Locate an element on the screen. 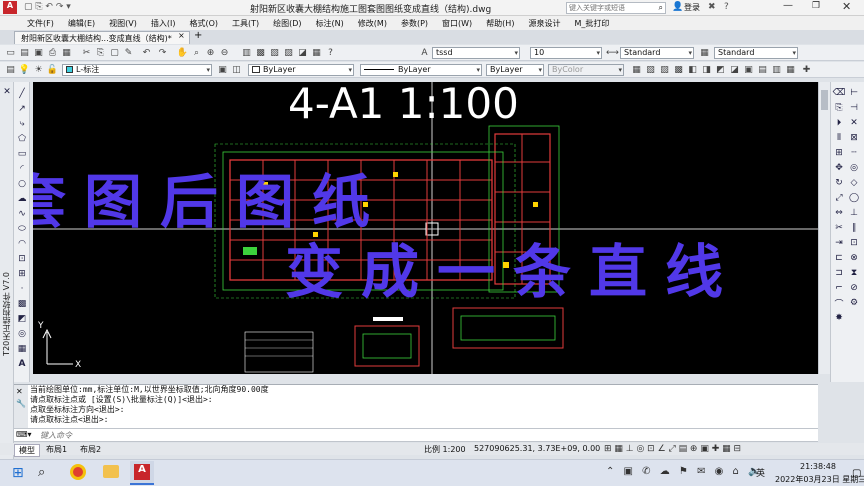 The image size is (864, 486). snap-quadrant-icon: ◇ is located at coordinates (854, 183).